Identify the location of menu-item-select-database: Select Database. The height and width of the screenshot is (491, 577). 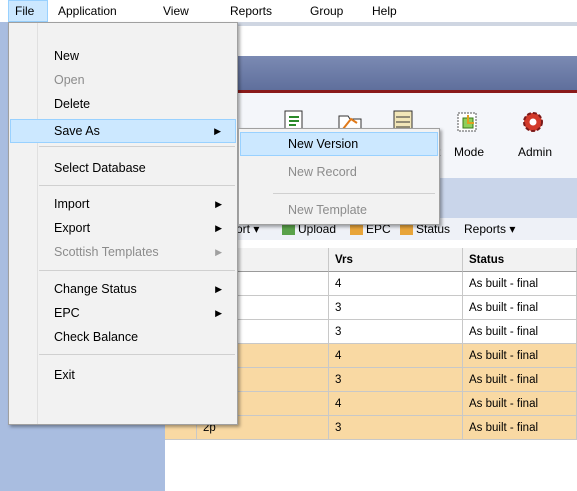
(123, 168).